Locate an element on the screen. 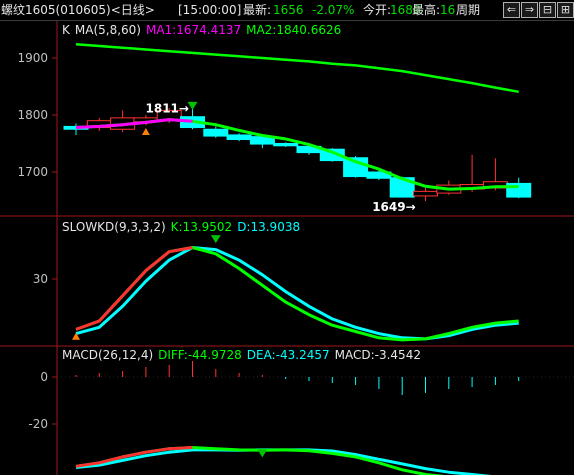  kd-header: SLOWKD(9,3,3,2) K:13.9502 D:13.9038 is located at coordinates (183, 227).